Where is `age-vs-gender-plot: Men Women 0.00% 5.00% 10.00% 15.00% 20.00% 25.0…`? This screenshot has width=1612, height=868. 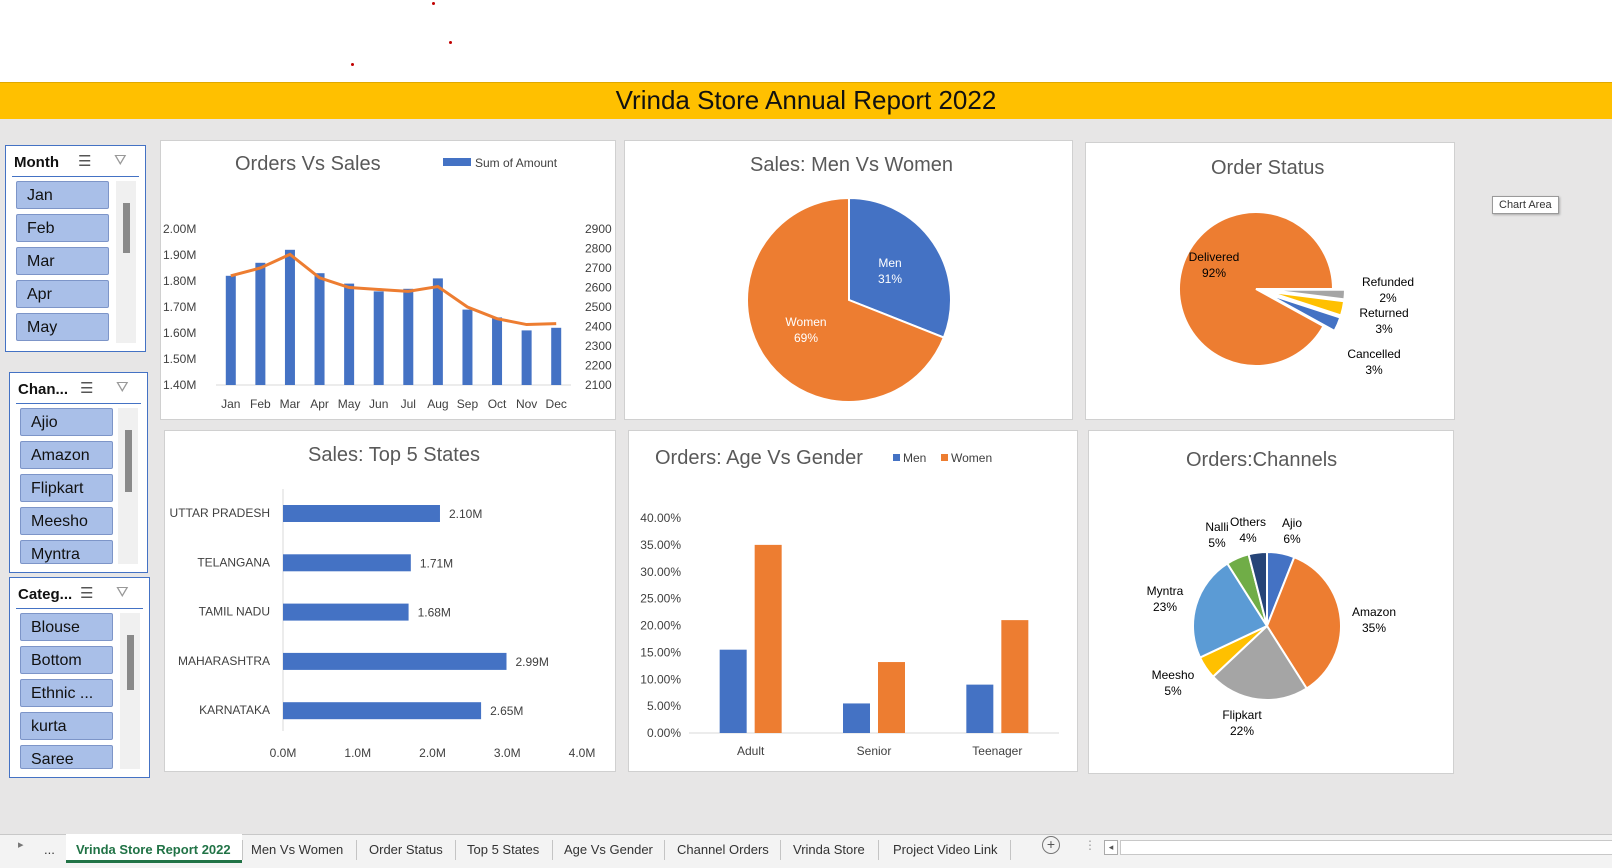 age-vs-gender-plot: Men Women 0.00% 5.00% 10.00% 15.00% 20.00% 25.0… is located at coordinates (849, 604).